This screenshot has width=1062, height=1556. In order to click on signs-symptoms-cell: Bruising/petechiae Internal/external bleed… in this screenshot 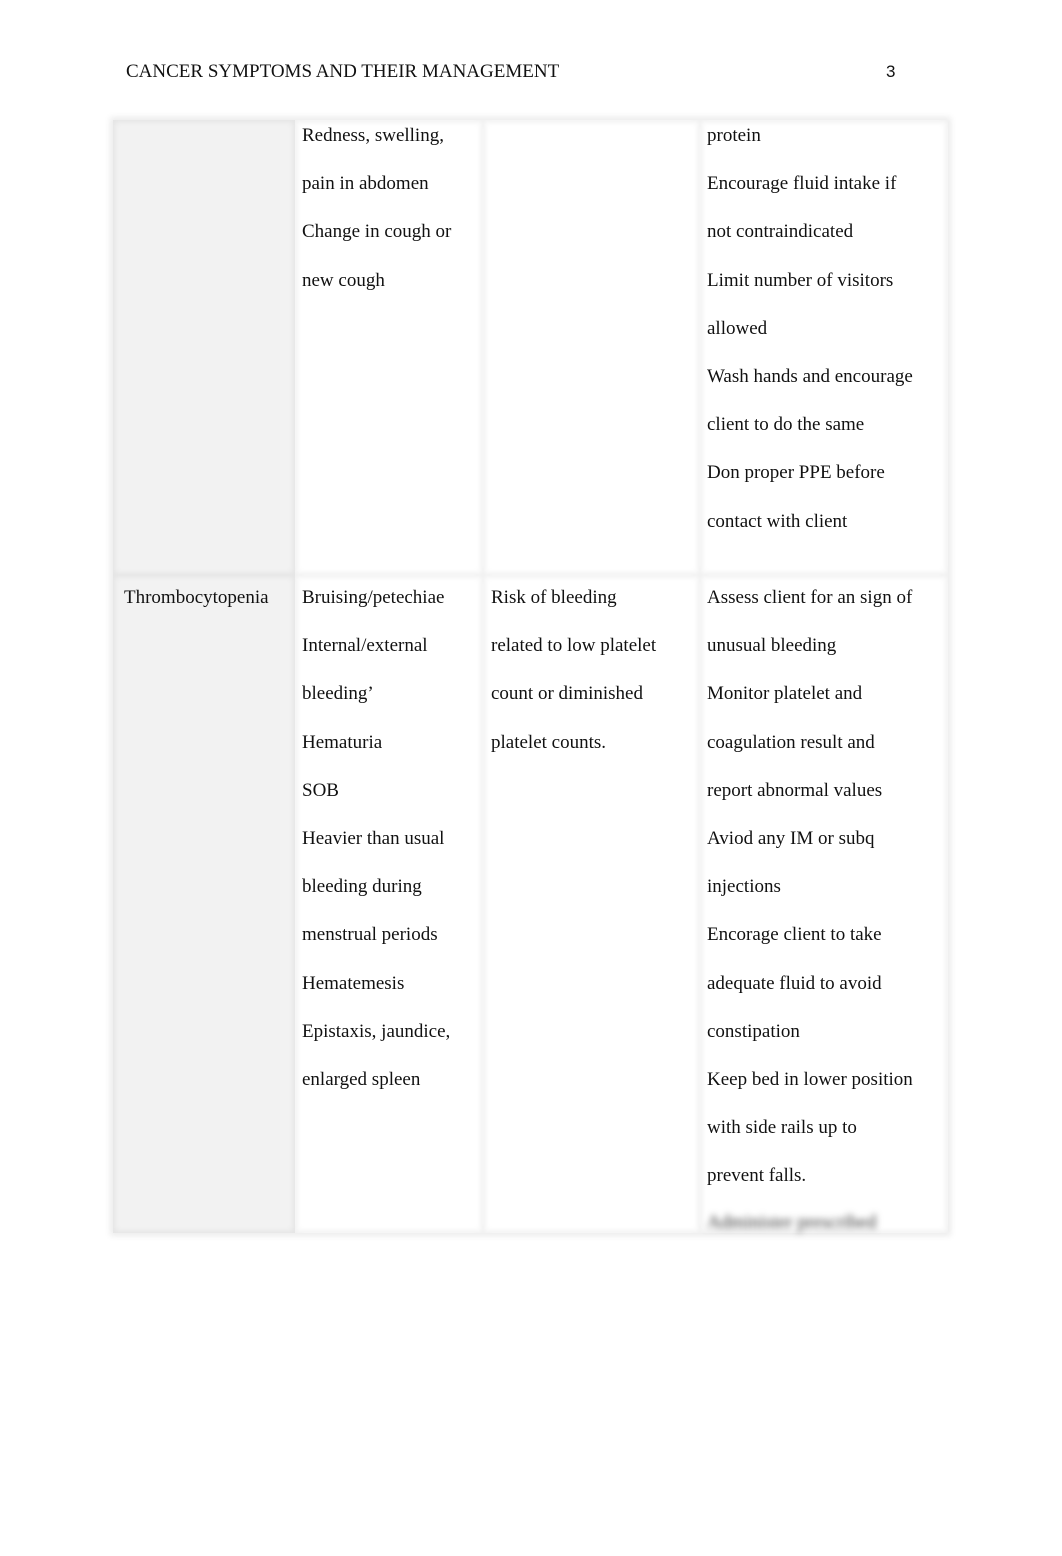, I will do `click(389, 904)`.